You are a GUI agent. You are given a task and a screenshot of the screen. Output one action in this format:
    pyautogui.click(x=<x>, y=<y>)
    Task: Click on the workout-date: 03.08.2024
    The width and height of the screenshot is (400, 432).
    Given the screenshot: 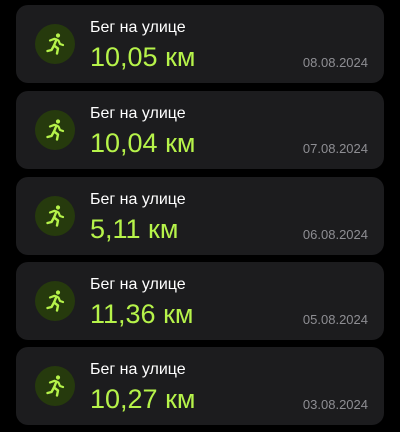 What is the action you would take?
    pyautogui.click(x=335, y=404)
    